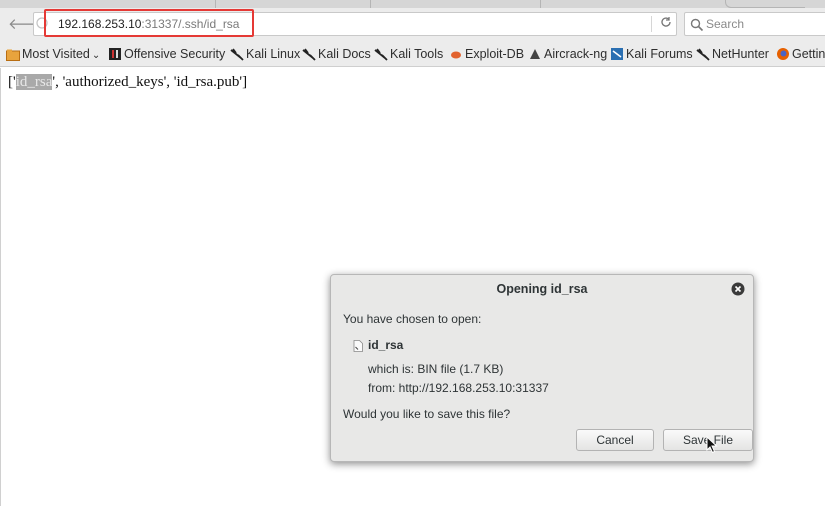 This screenshot has width=825, height=506. What do you see at coordinates (344, 54) in the screenshot?
I see `bookmark-label: Kali Docs` at bounding box center [344, 54].